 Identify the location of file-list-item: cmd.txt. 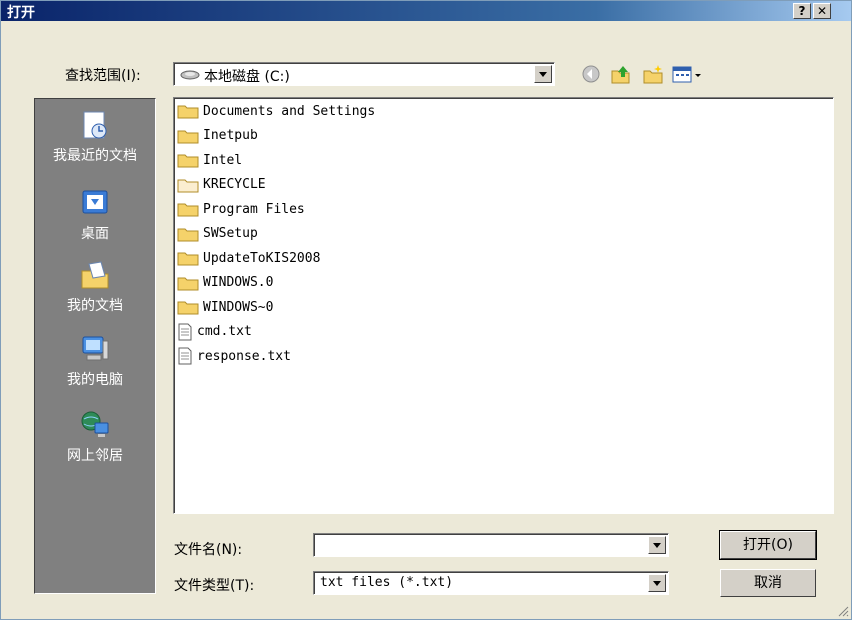
(214, 332).